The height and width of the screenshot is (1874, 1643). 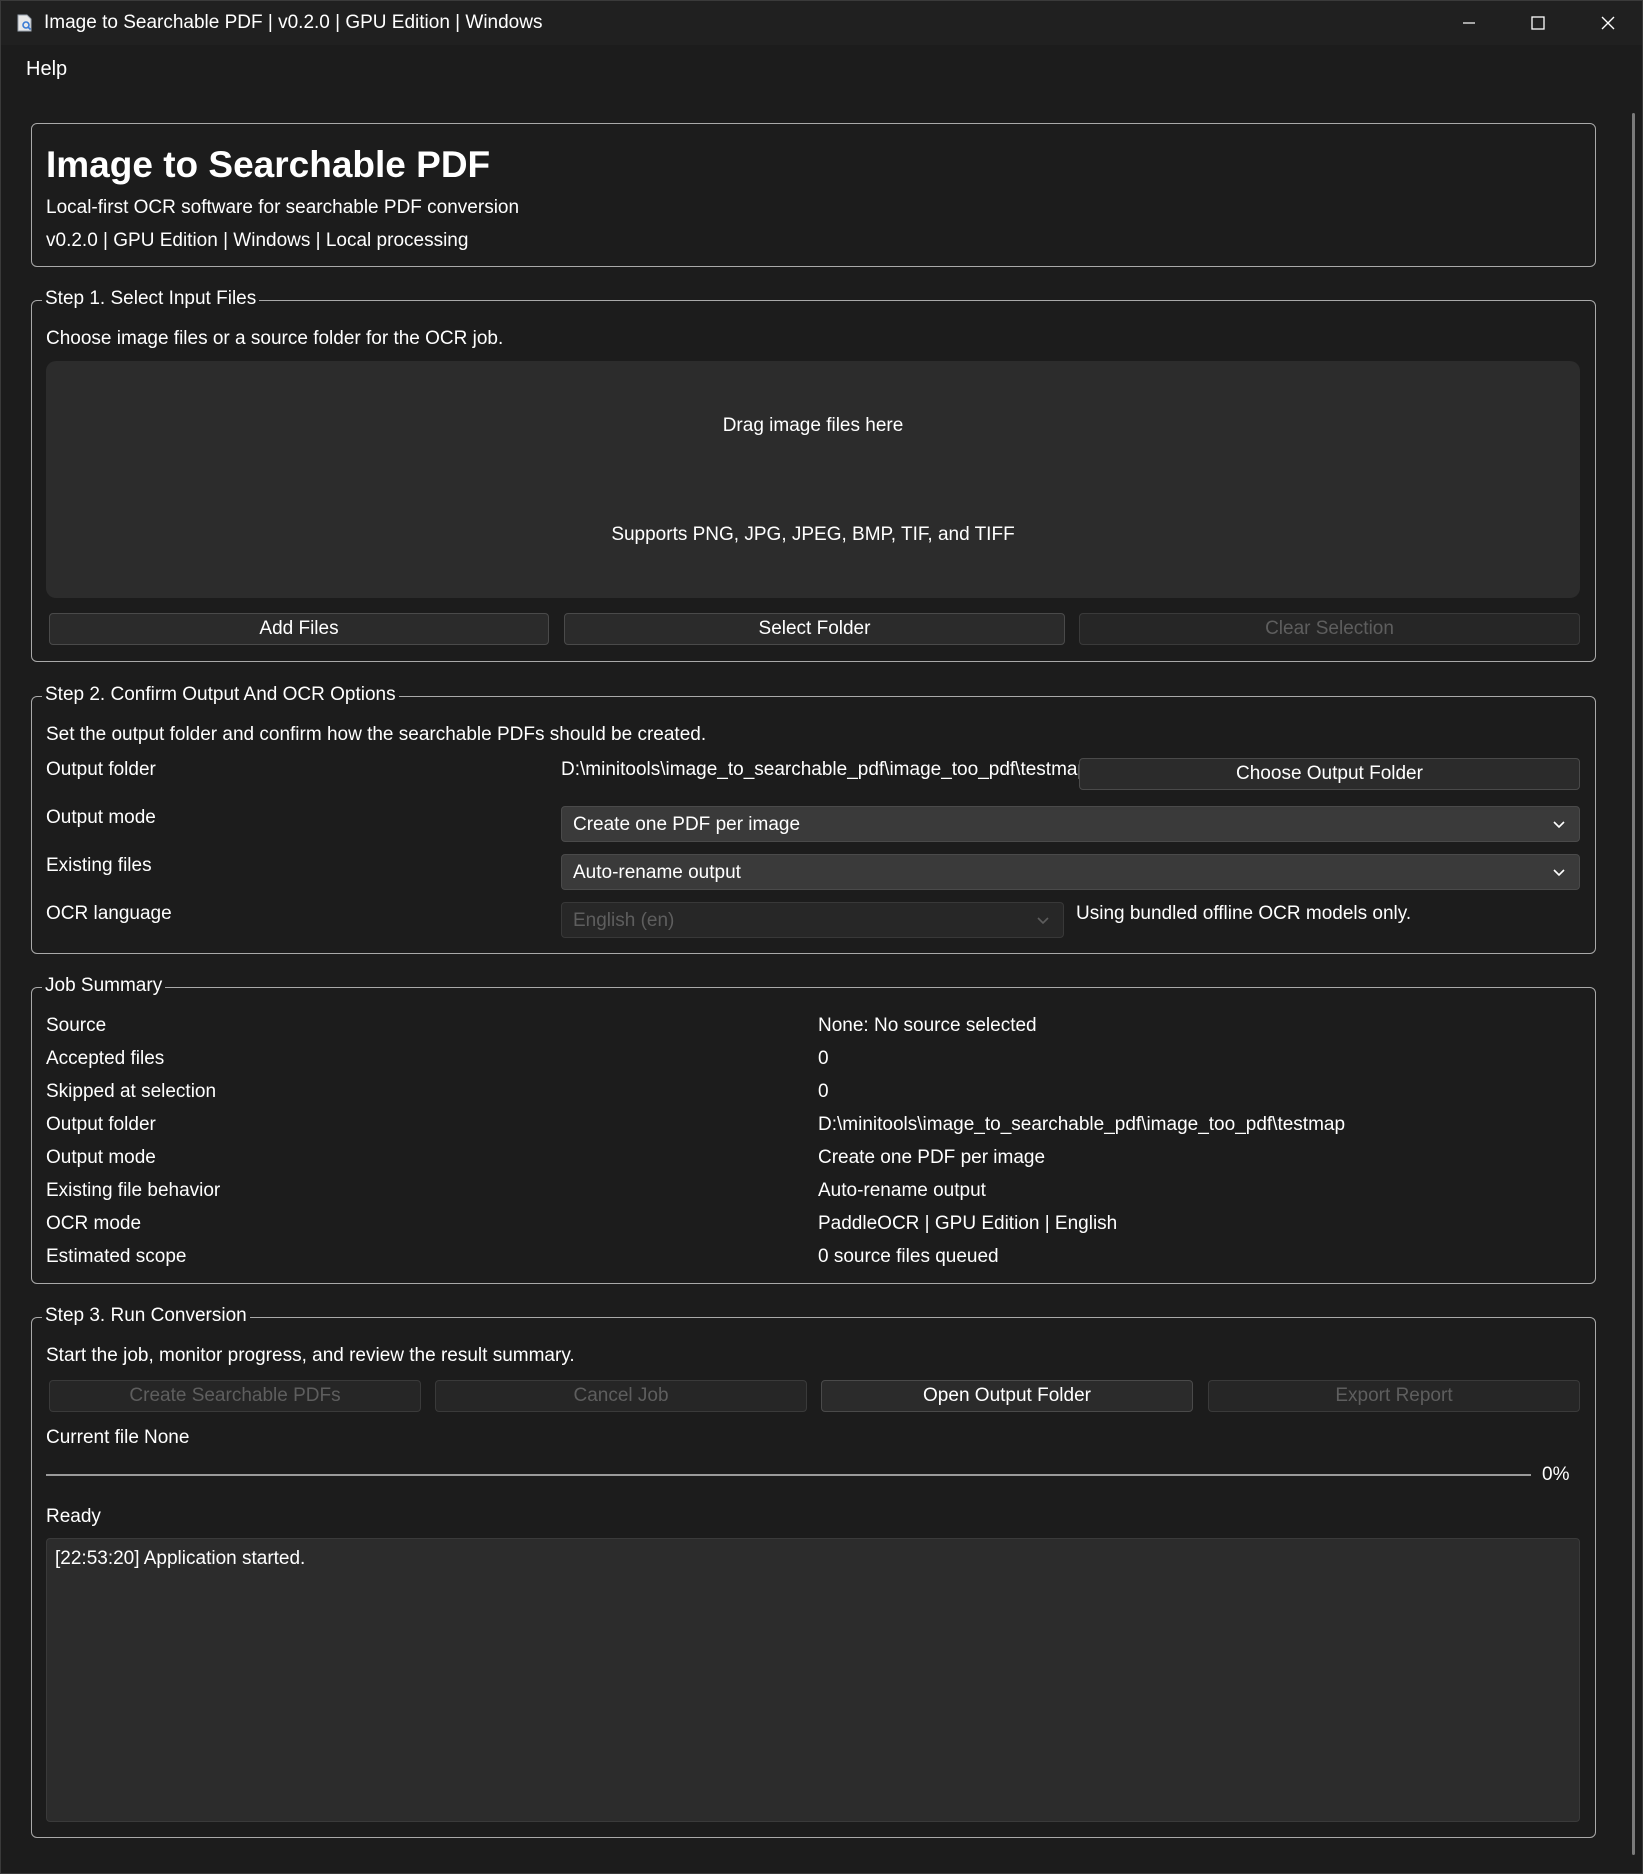 What do you see at coordinates (101, 817) in the screenshot?
I see `output-mode-label: Output mode` at bounding box center [101, 817].